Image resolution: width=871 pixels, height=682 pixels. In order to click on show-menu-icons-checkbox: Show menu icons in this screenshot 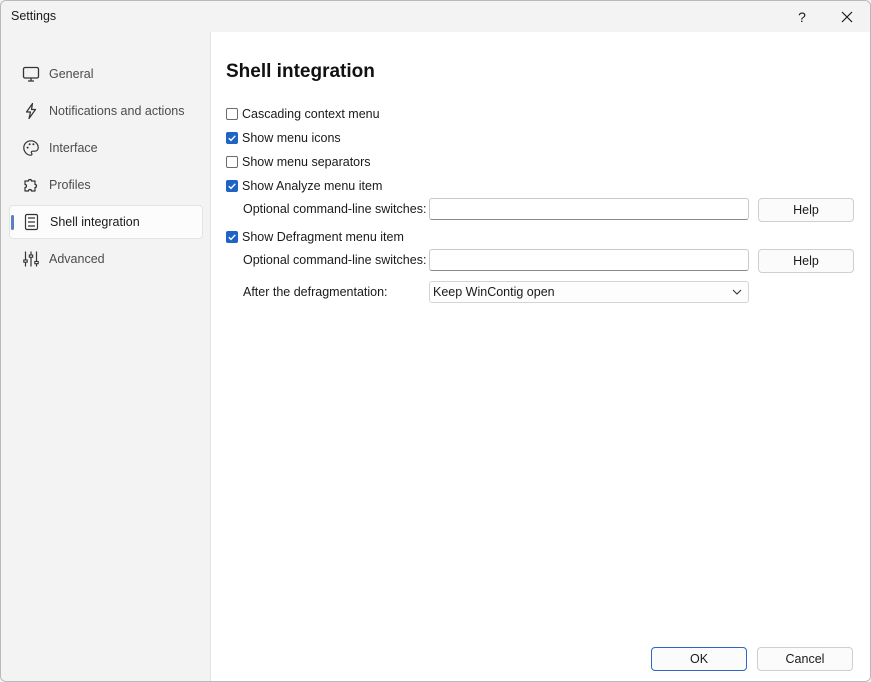, I will do `click(283, 138)`.